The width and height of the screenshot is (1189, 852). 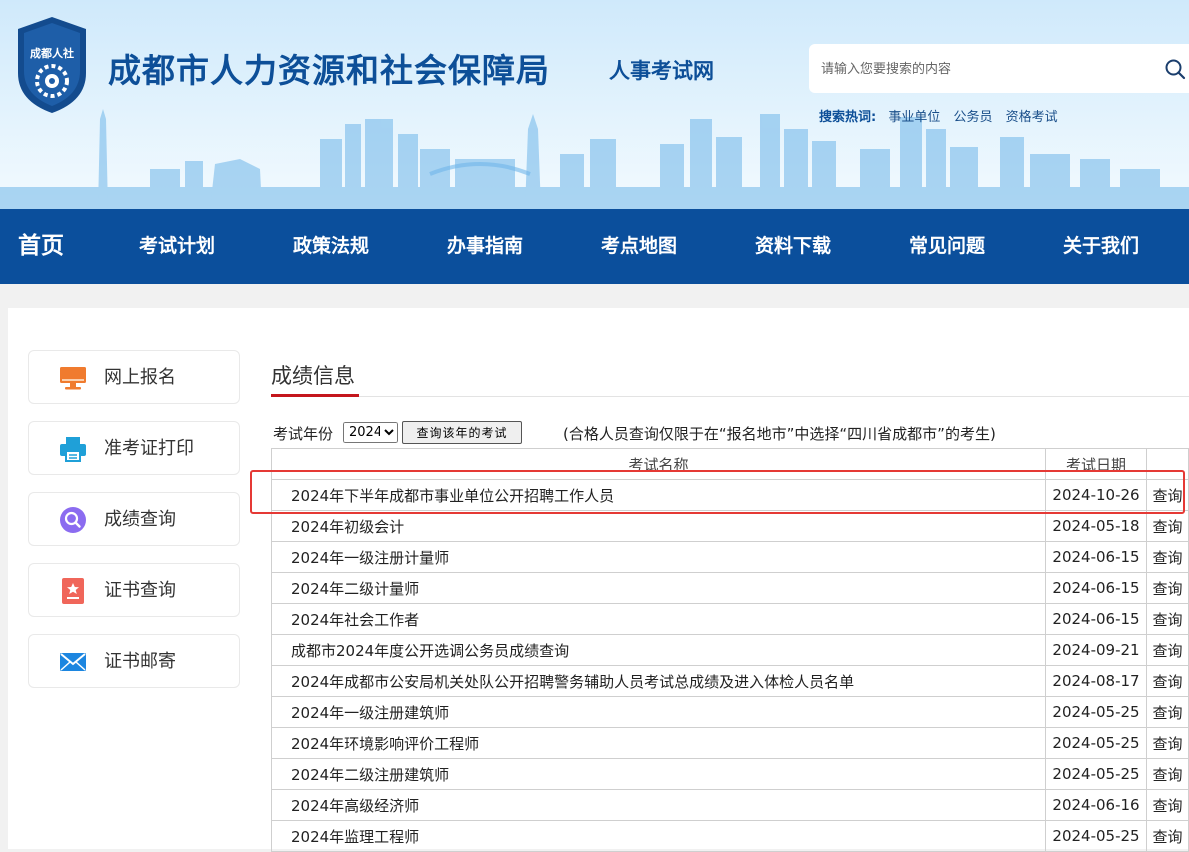 What do you see at coordinates (658, 743) in the screenshot?
I see `exam-name-cell: 2024年环境影响评价工程师` at bounding box center [658, 743].